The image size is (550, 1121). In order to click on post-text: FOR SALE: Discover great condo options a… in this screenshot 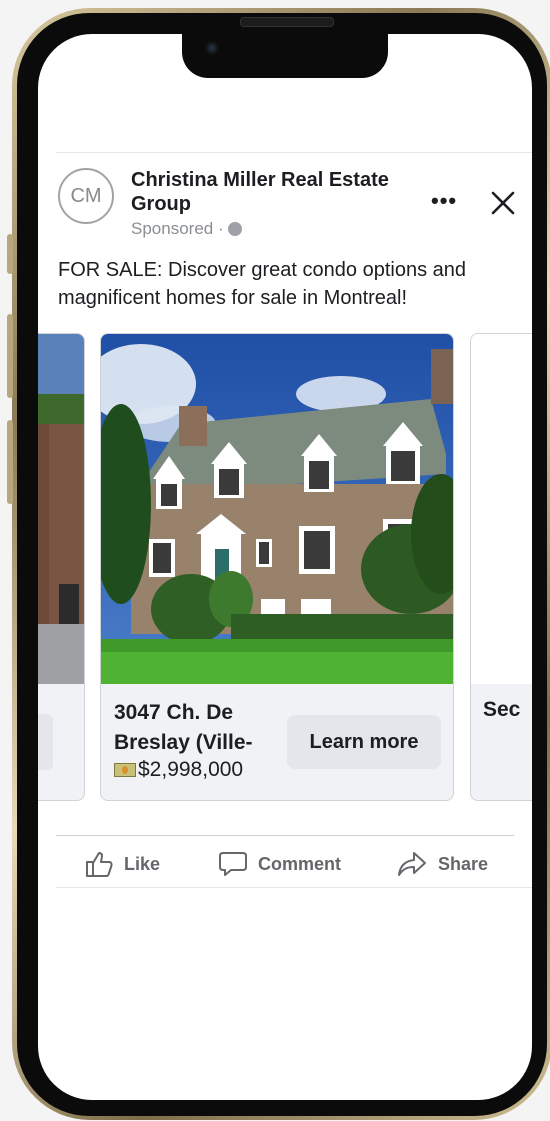, I will do `click(262, 284)`.